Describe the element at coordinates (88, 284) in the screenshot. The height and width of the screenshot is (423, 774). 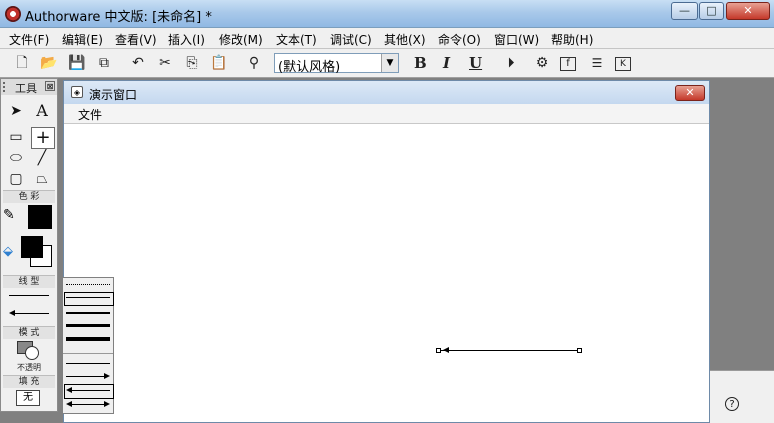
I see `line-option-dotted` at that location.